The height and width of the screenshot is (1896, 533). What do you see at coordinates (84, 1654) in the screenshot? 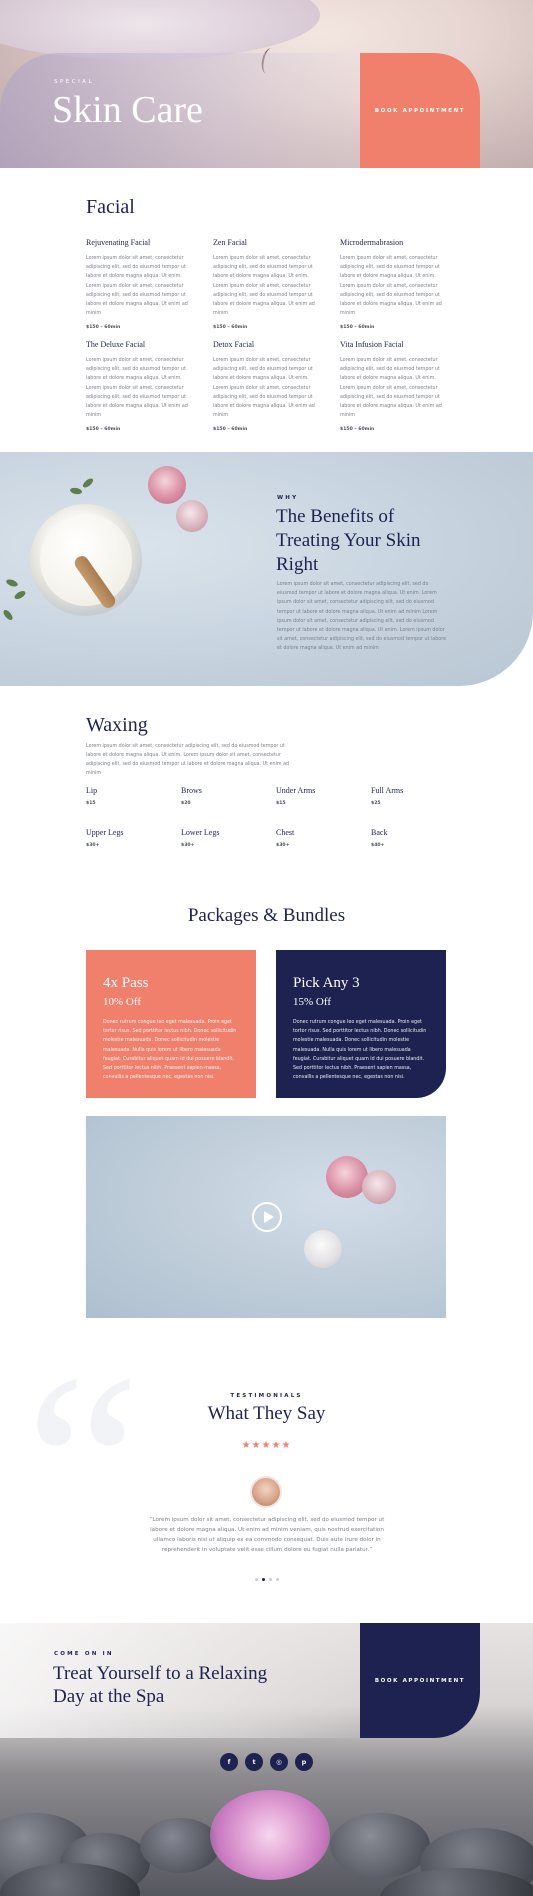
I see `cta-eyebrow: COME ON IN` at bounding box center [84, 1654].